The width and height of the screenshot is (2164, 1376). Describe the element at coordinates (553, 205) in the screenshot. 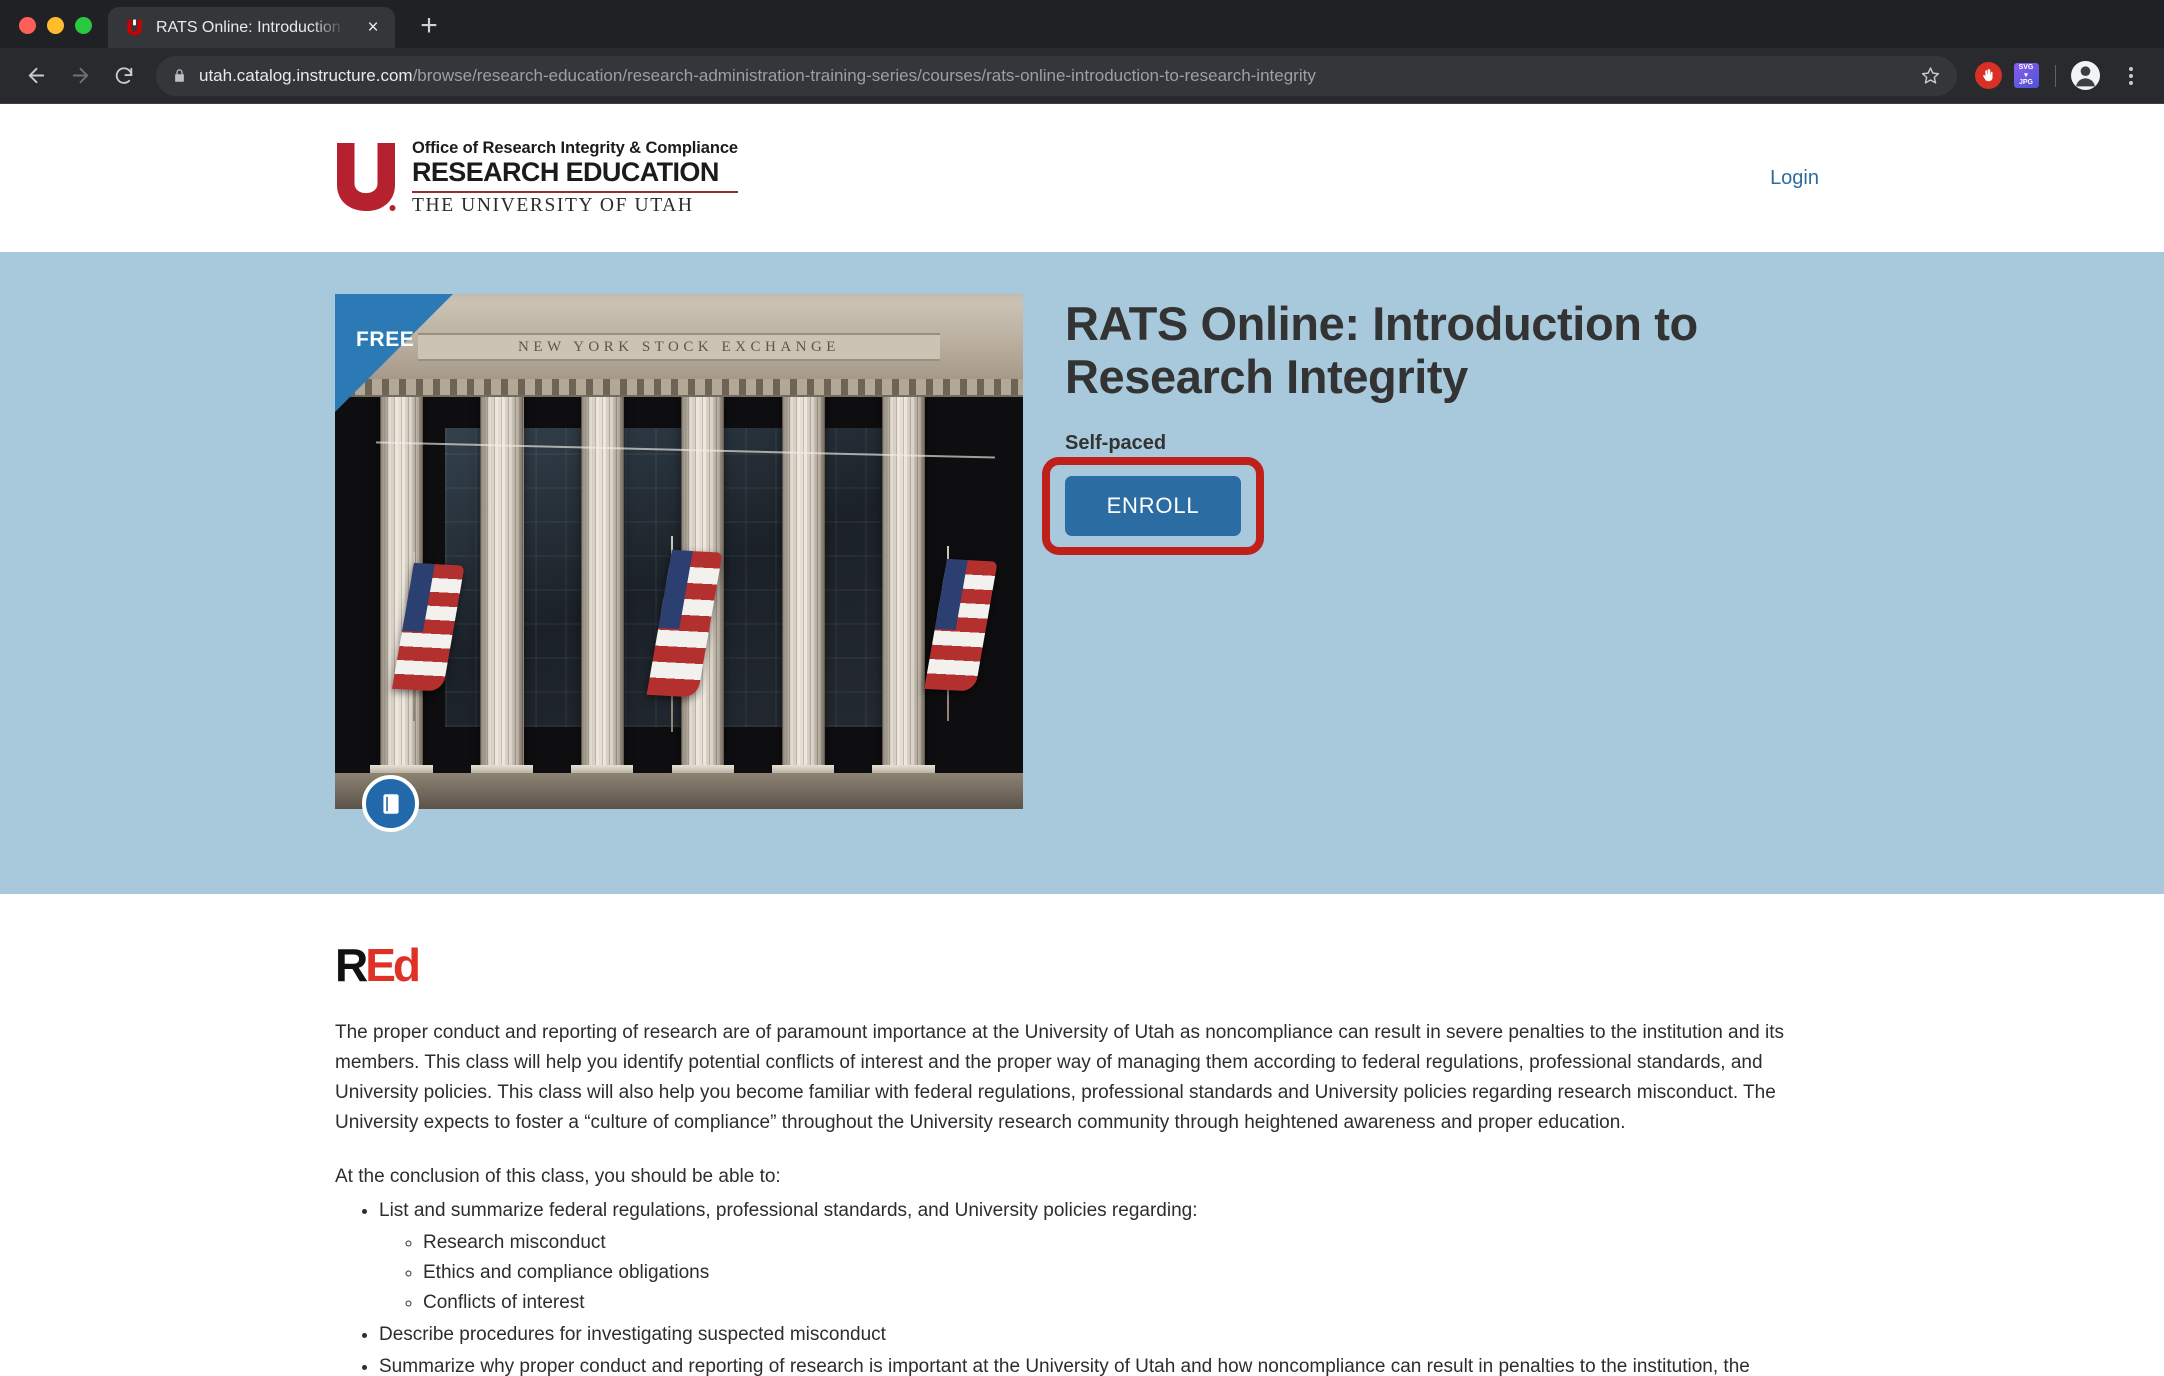

I see `logo-line-university: THE UNIVERSITY OF UTAH` at that location.